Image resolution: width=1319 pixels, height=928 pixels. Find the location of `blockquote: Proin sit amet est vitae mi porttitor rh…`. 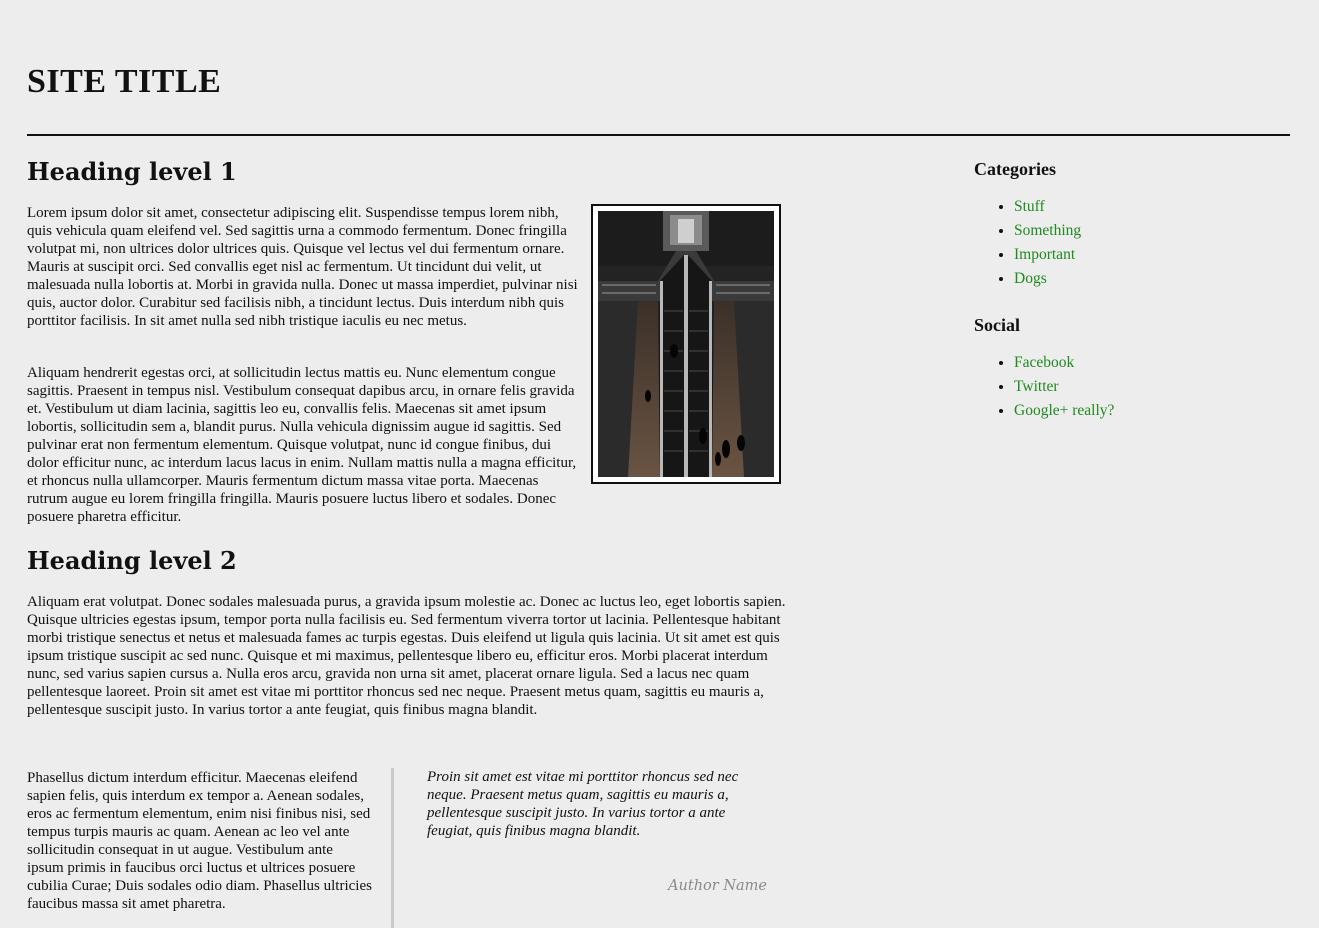

blockquote: Proin sit amet est vitae mi porttitor rh… is located at coordinates (579, 848).